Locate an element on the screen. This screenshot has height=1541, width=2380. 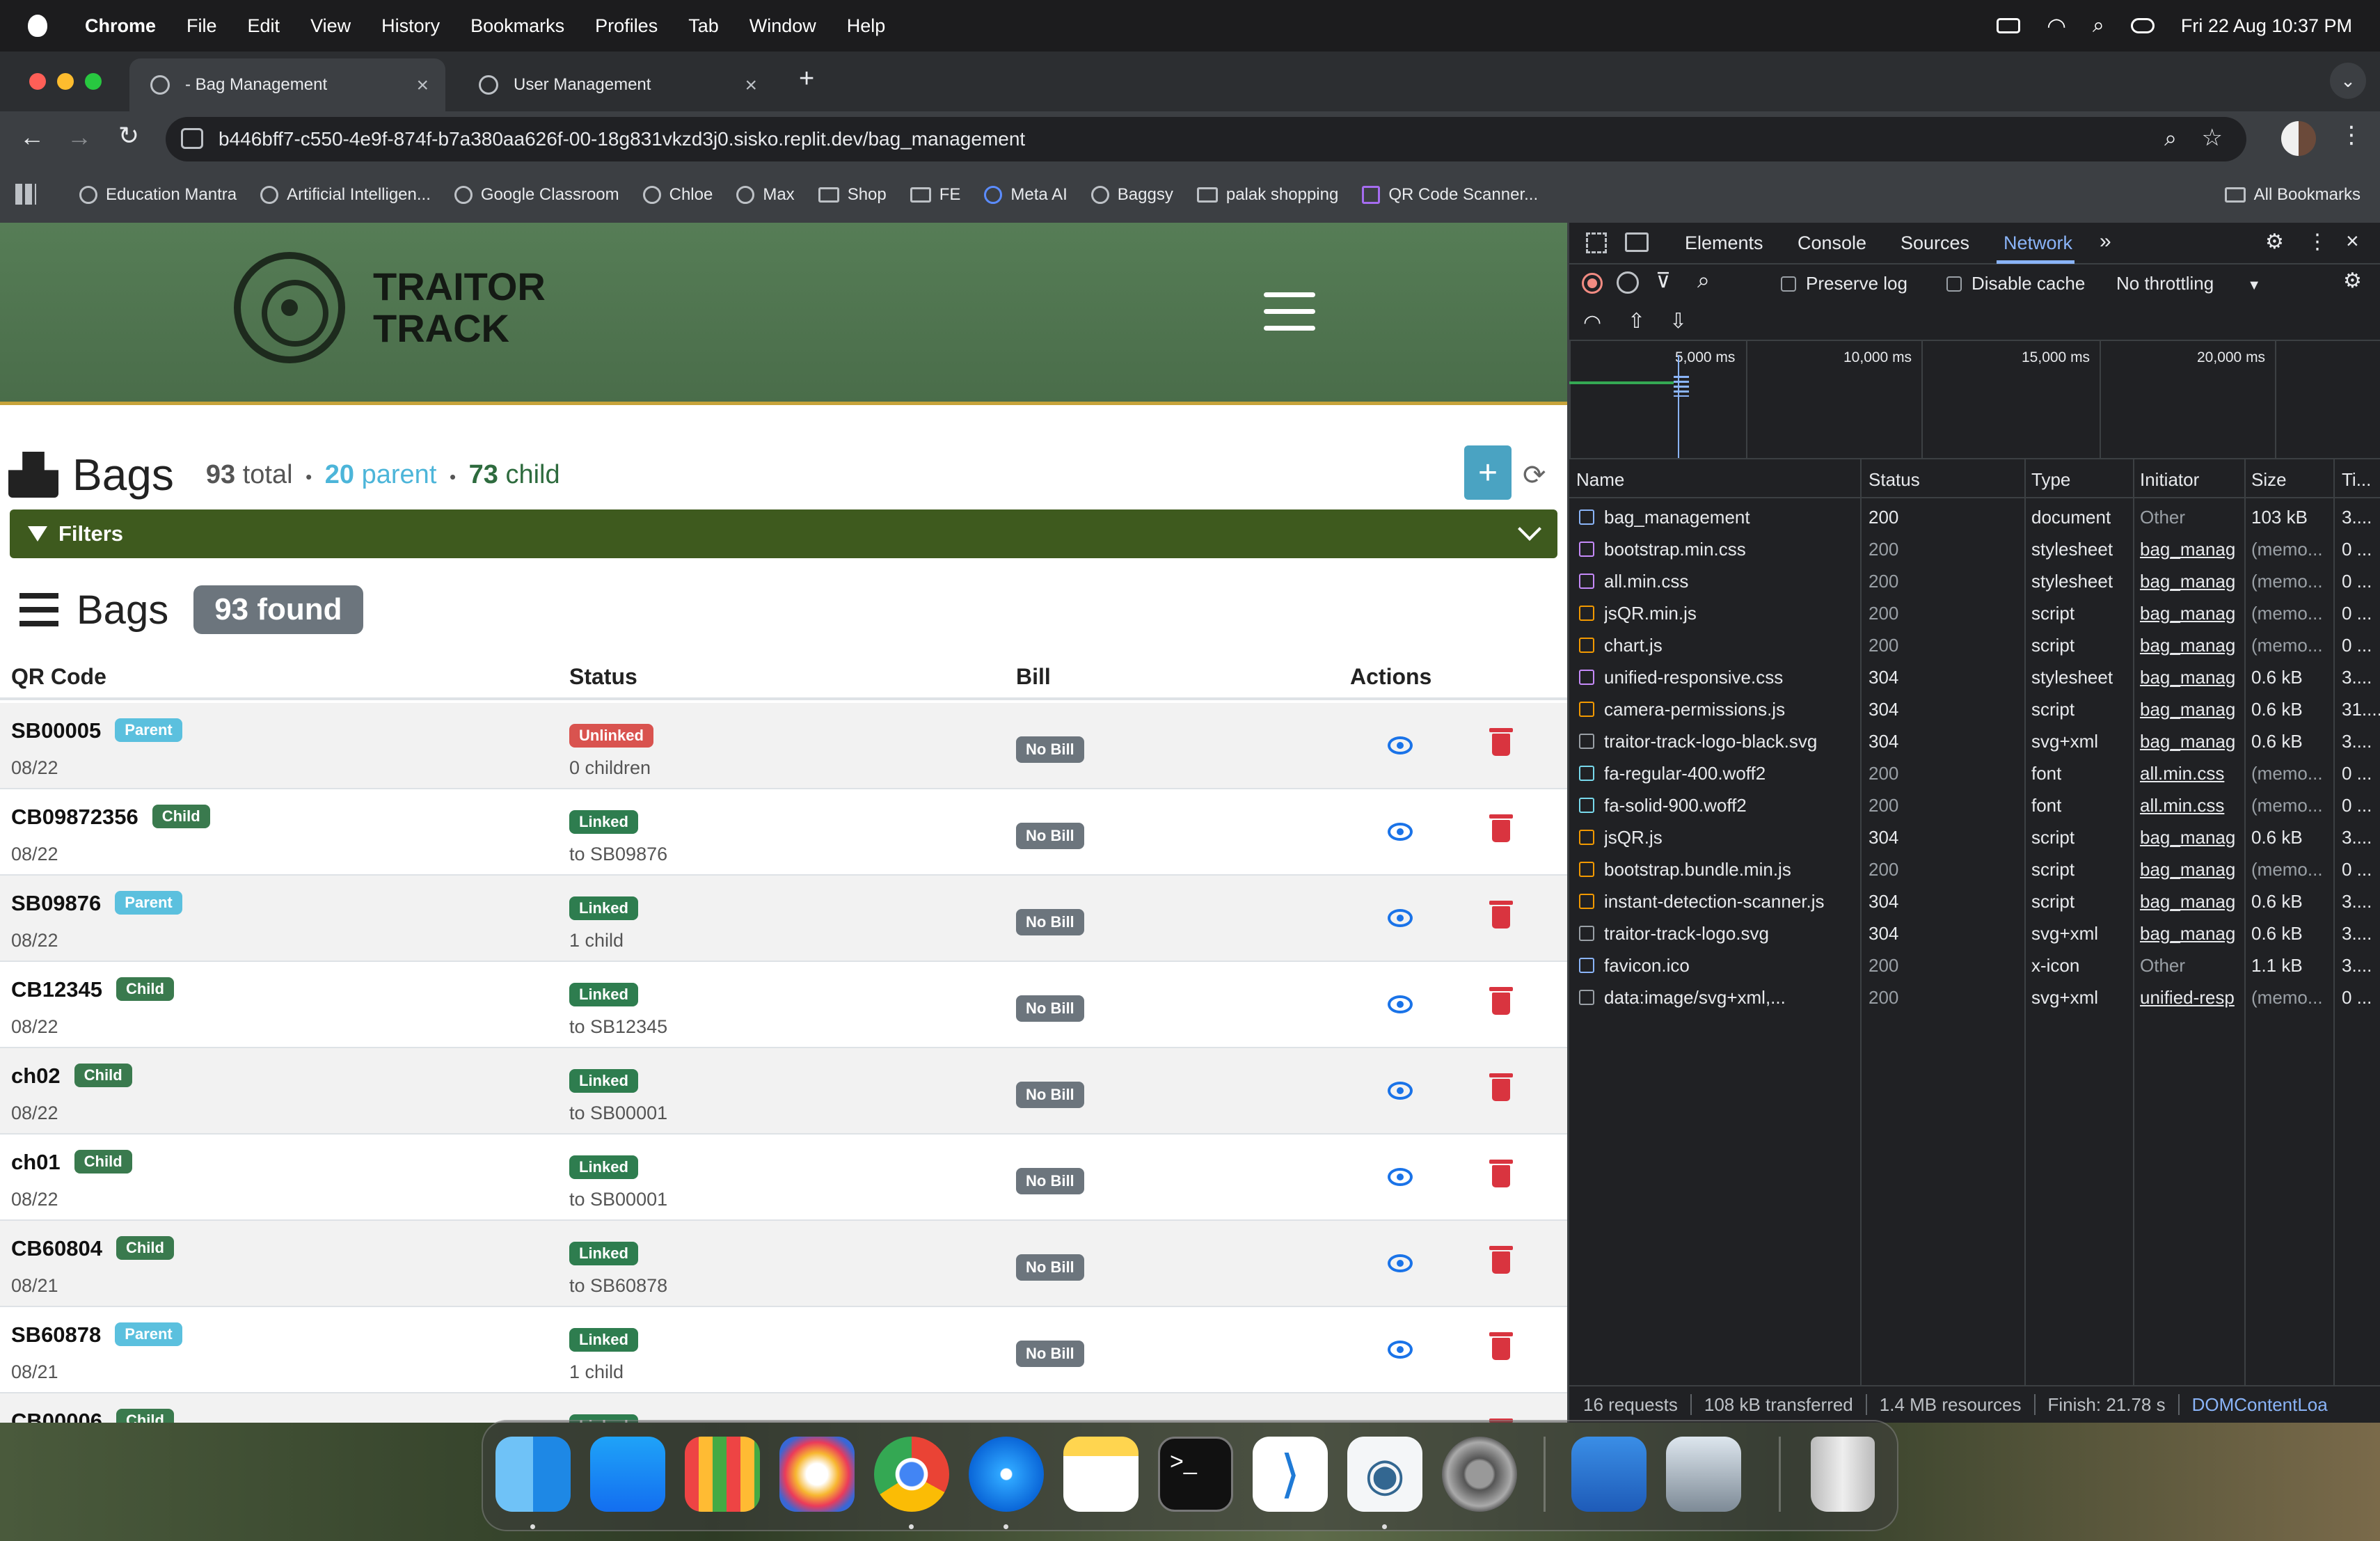
qr-code-cell: CB09872356 Child is located at coordinates (110, 817).